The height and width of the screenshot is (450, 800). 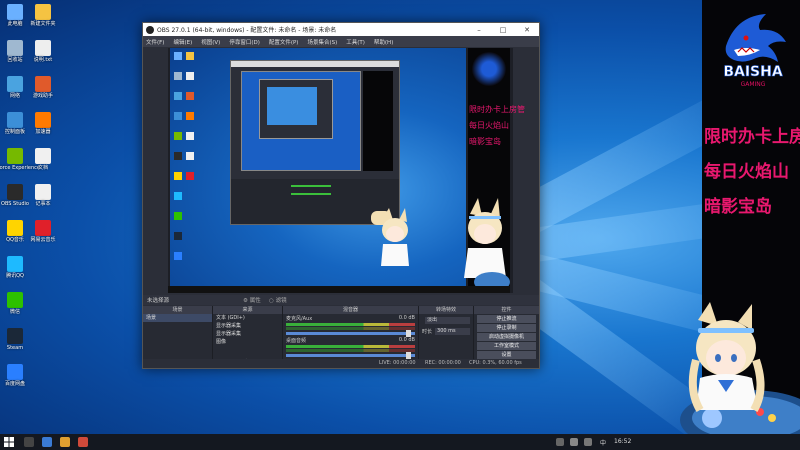 I want to click on mixer-dock-header: 混音器, so click(x=350, y=310).